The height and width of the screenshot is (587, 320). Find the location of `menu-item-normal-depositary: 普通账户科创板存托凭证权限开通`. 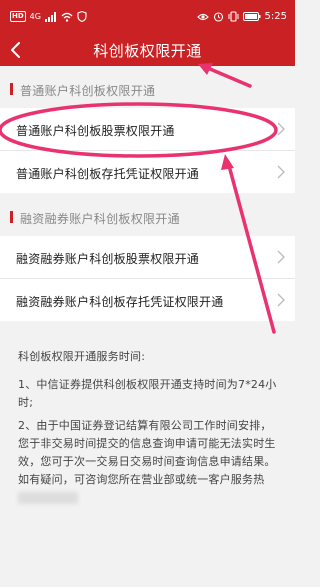

menu-item-normal-depositary: 普通账户科创板存托凭证权限开通 is located at coordinates (147, 172).